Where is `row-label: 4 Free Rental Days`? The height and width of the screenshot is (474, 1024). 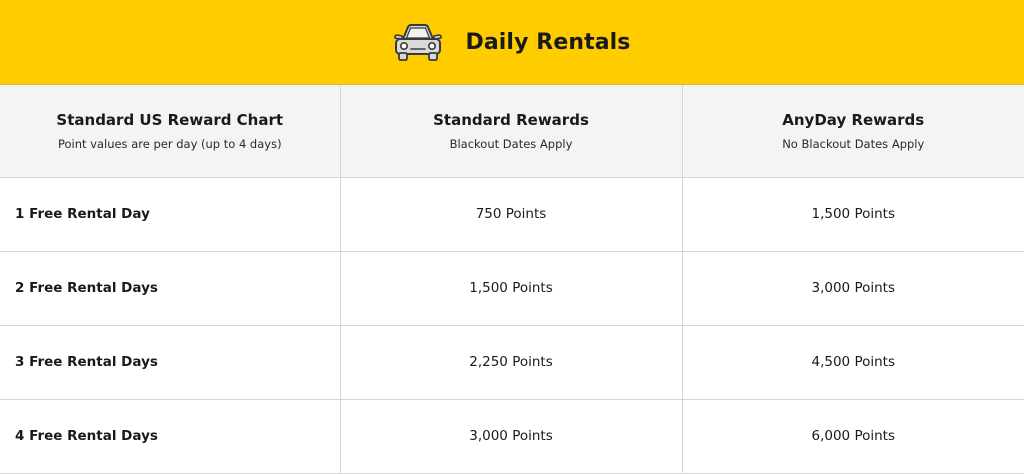 row-label: 4 Free Rental Days is located at coordinates (170, 436).